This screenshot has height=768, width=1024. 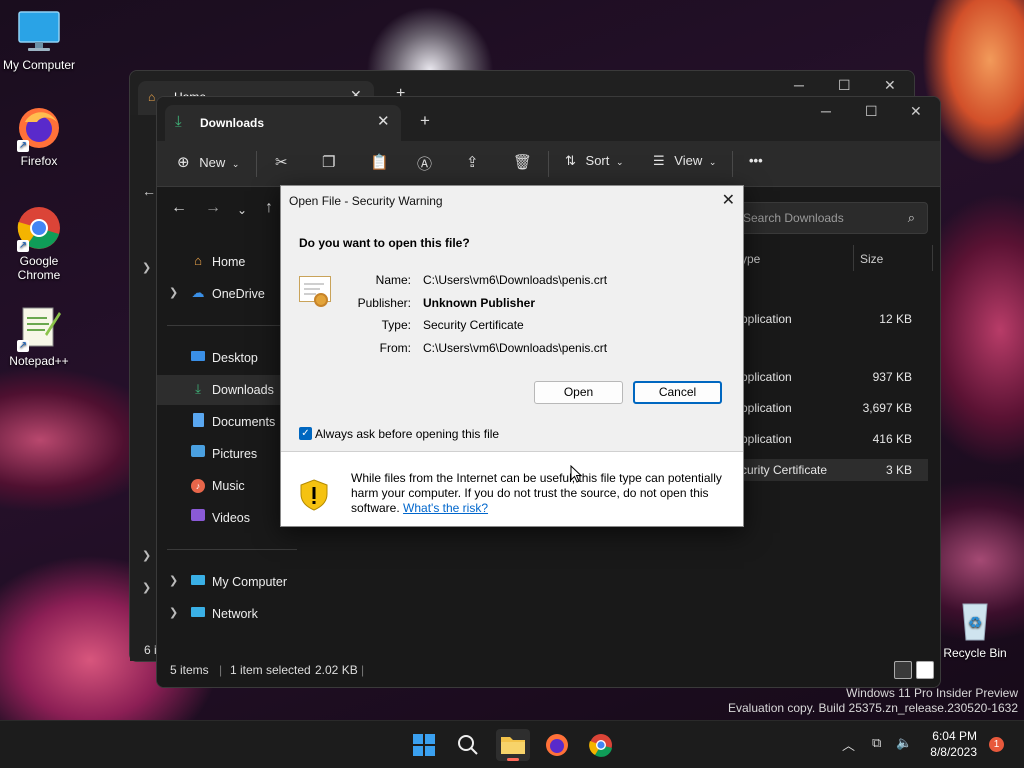 What do you see at coordinates (235, 454) in the screenshot?
I see `sidebar-item-label: Pictures` at bounding box center [235, 454].